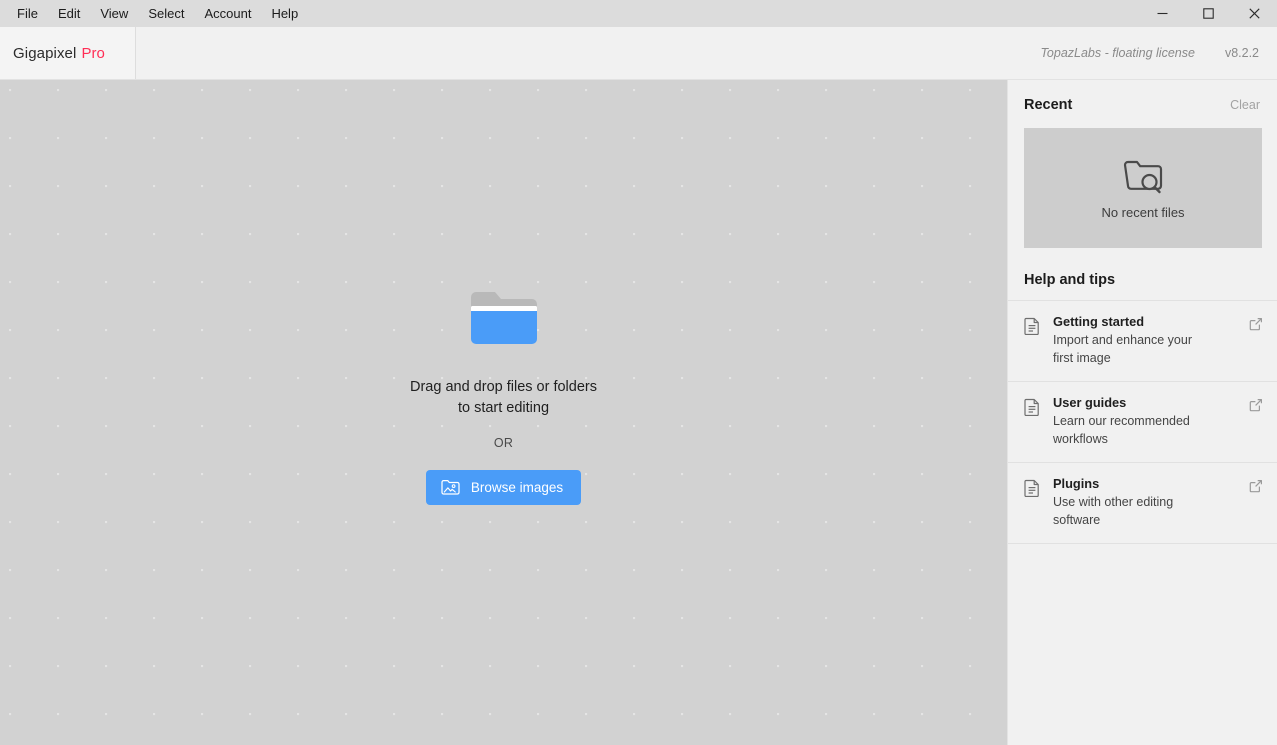  What do you see at coordinates (638, 13) in the screenshot?
I see `title-bar: File Edit View Select Account Help` at bounding box center [638, 13].